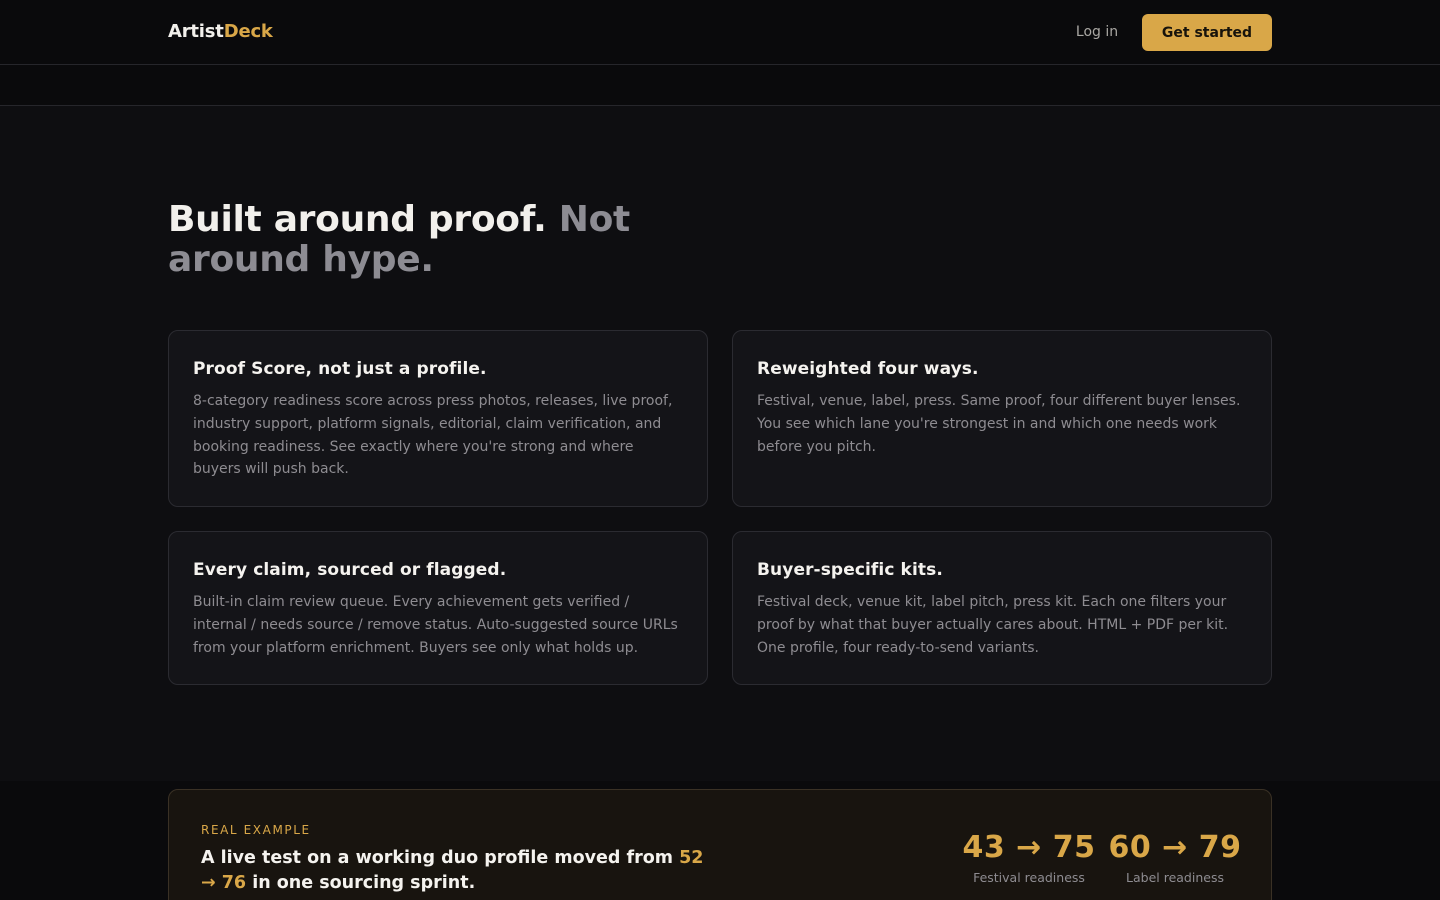  What do you see at coordinates (1175, 847) in the screenshot?
I see `stat-value: 60 → 79` at bounding box center [1175, 847].